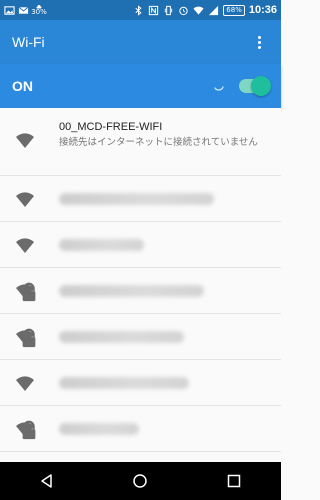 Image resolution: width=320 pixels, height=500 pixels. Describe the element at coordinates (140, 86) in the screenshot. I see `wifi-toggle-bar: ON` at that location.